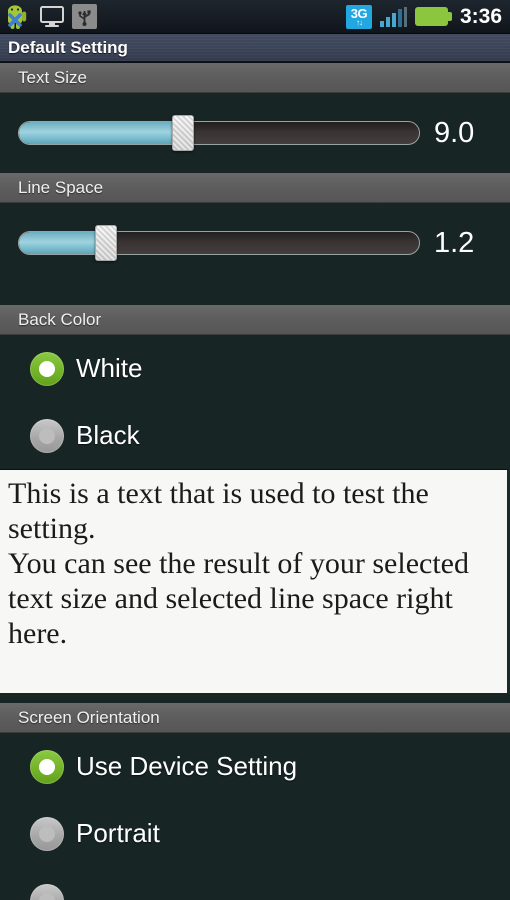 The width and height of the screenshot is (510, 900). I want to click on text-size-slider-fill, so click(101, 133).